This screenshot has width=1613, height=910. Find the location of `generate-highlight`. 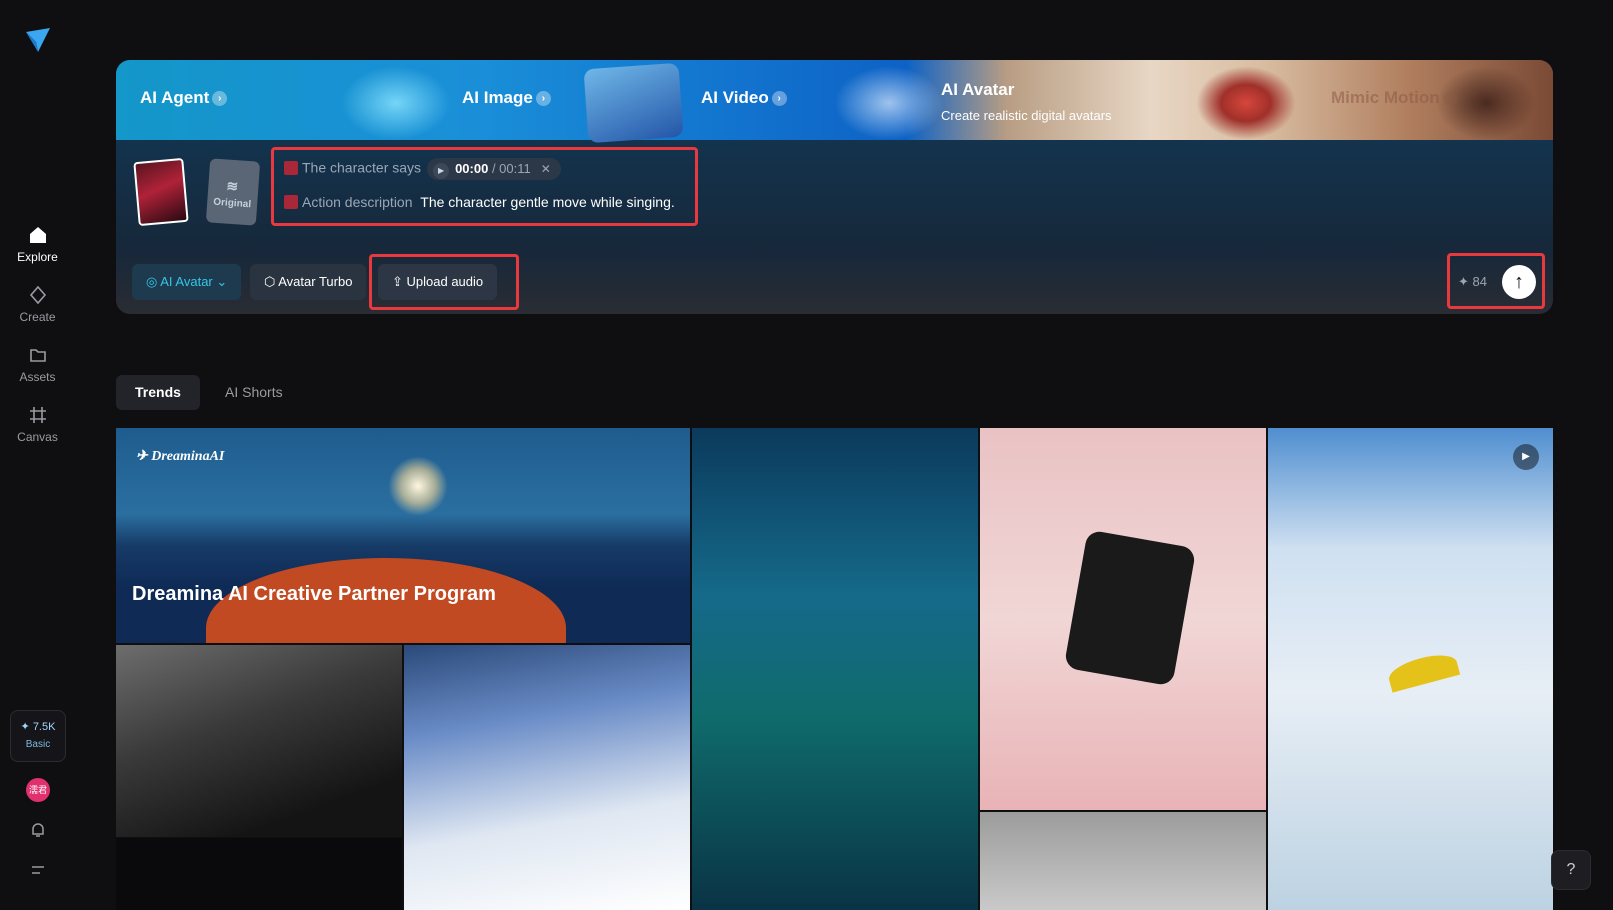

generate-highlight is located at coordinates (1496, 281).